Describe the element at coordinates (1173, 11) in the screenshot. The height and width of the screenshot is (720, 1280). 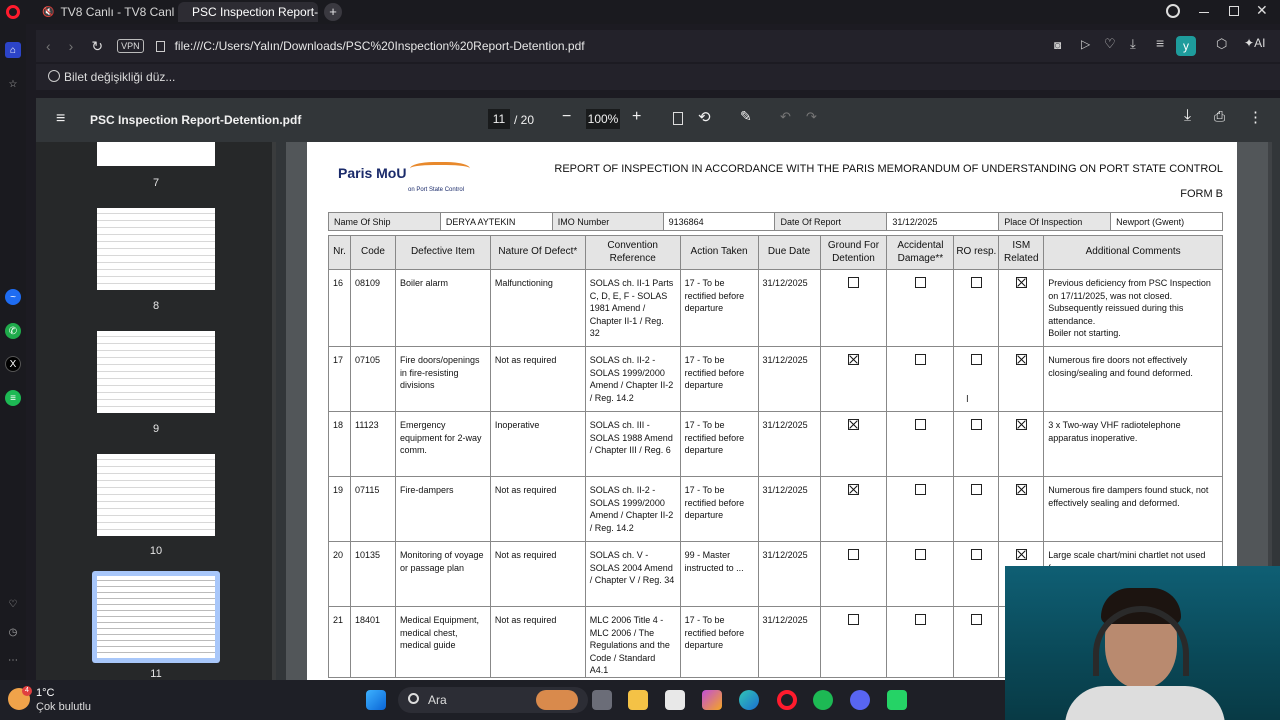
I see `search-icon` at that location.